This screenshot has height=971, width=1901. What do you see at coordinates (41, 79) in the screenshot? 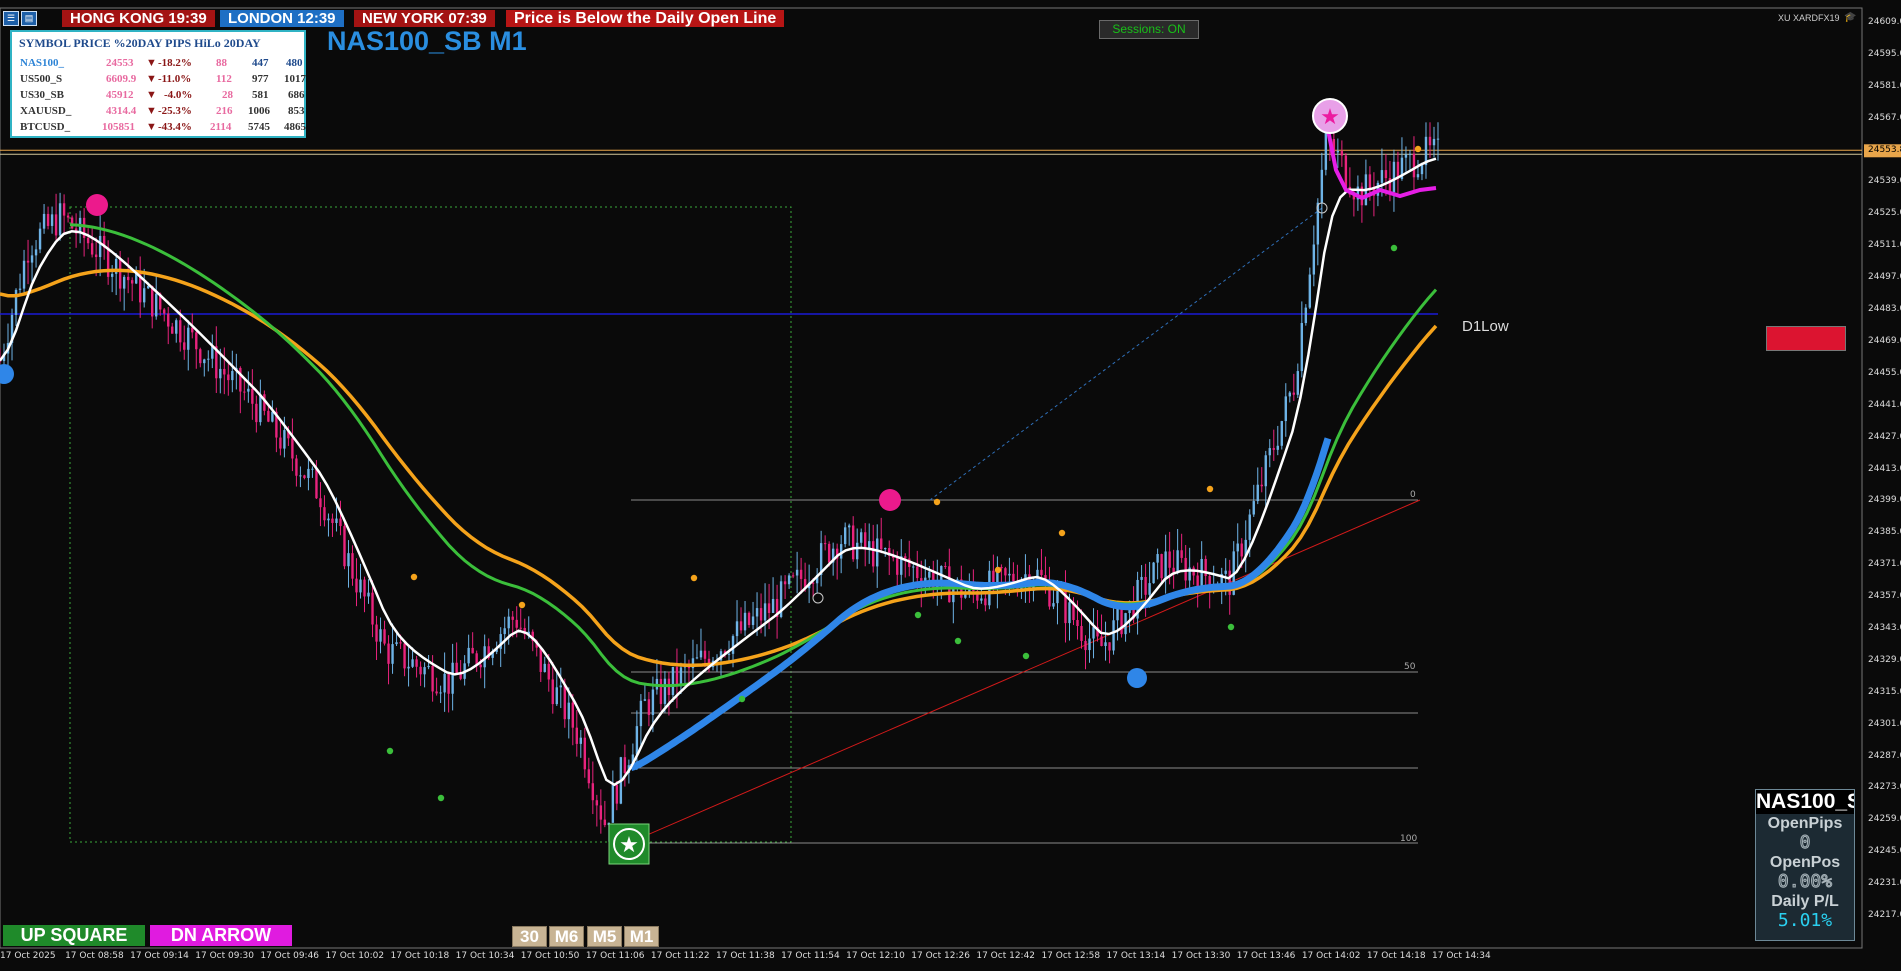
I see `symbol-cell: US500_S` at bounding box center [41, 79].